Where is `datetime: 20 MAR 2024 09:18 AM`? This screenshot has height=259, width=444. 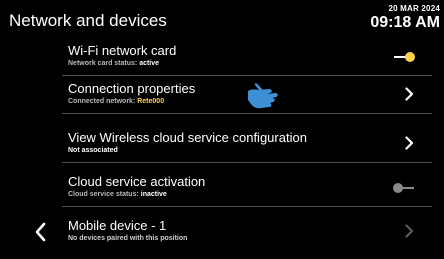
datetime: 20 MAR 2024 09:18 AM is located at coordinates (405, 18).